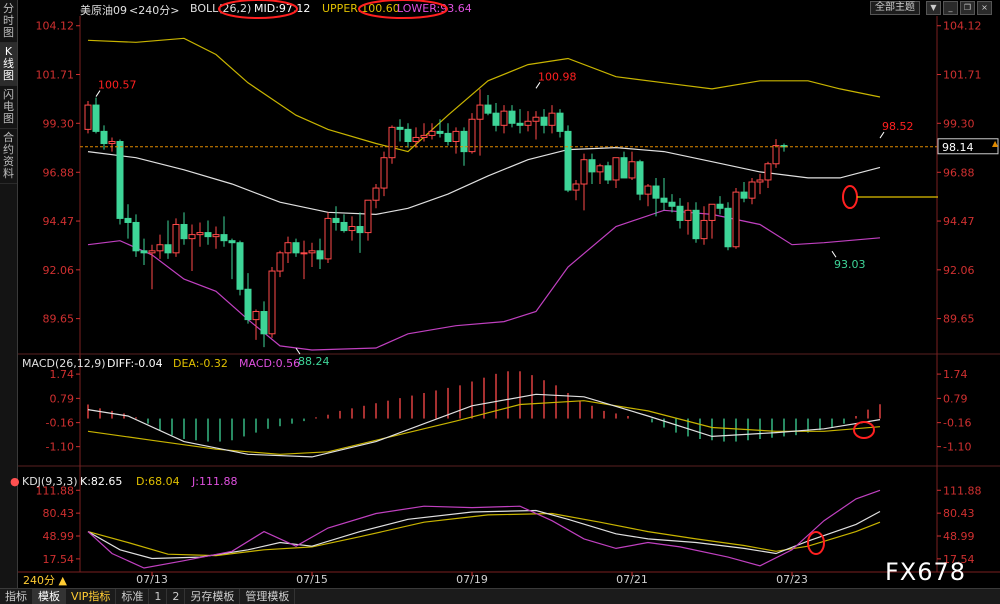  Describe the element at coordinates (215, 481) in the screenshot. I see `kdj-j-value: J:111.88` at that location.